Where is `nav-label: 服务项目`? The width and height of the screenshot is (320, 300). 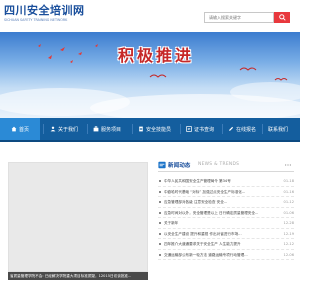
nav-label: 服务项目 is located at coordinates (111, 129).